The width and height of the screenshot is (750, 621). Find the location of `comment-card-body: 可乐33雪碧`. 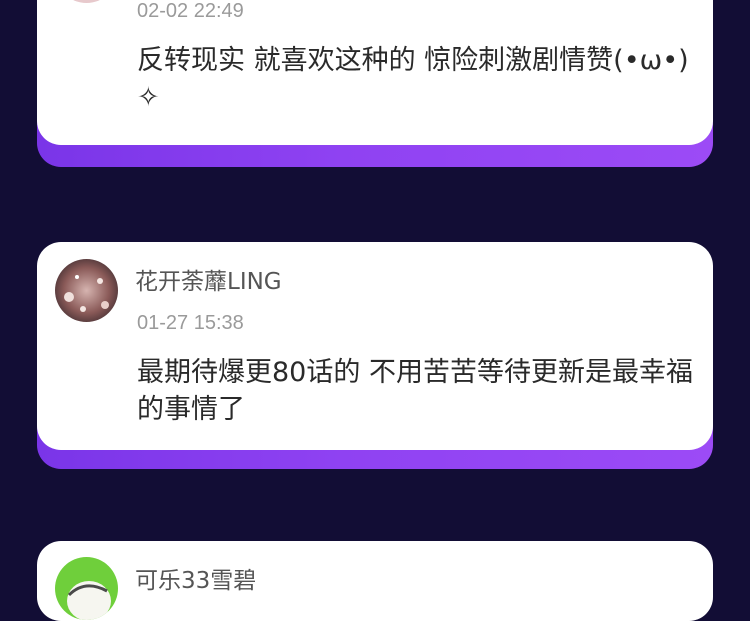

comment-card-body: 可乐33雪碧 is located at coordinates (375, 581).